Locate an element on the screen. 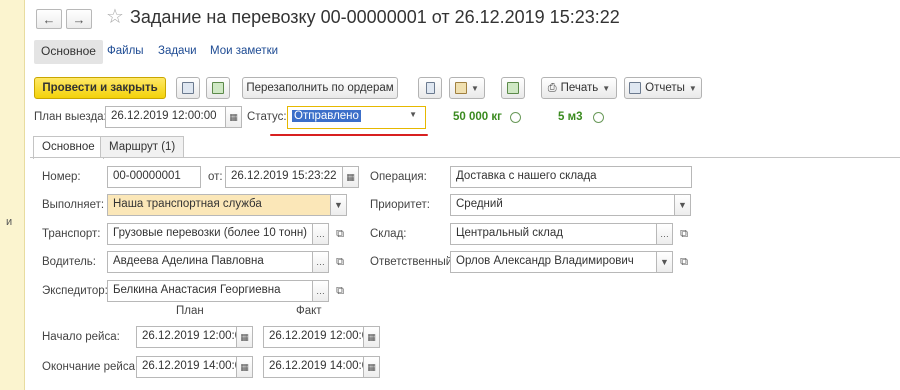 This screenshot has width=900, height=390. print-button: ⎙ Печать ▼ is located at coordinates (579, 88).